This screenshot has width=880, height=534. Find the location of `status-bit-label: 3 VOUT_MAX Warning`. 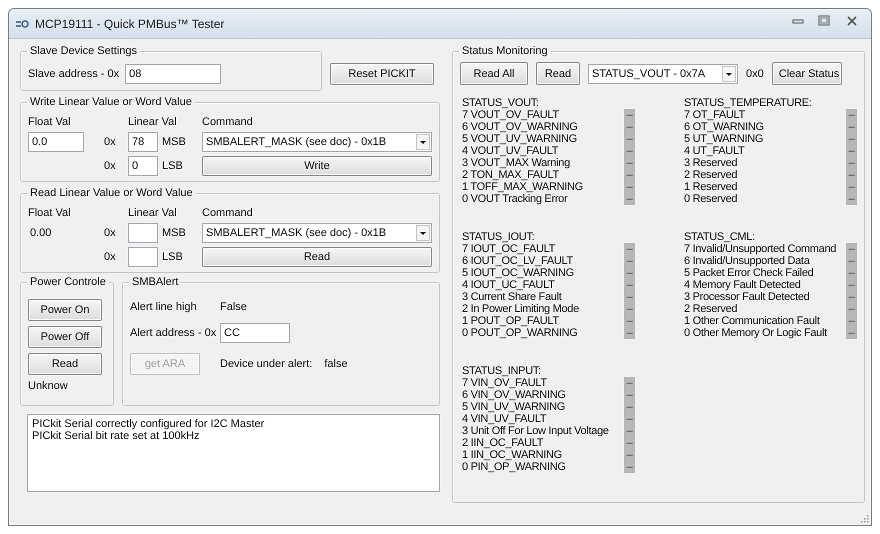

status-bit-label: 3 VOUT_MAX Warning is located at coordinates (516, 163).